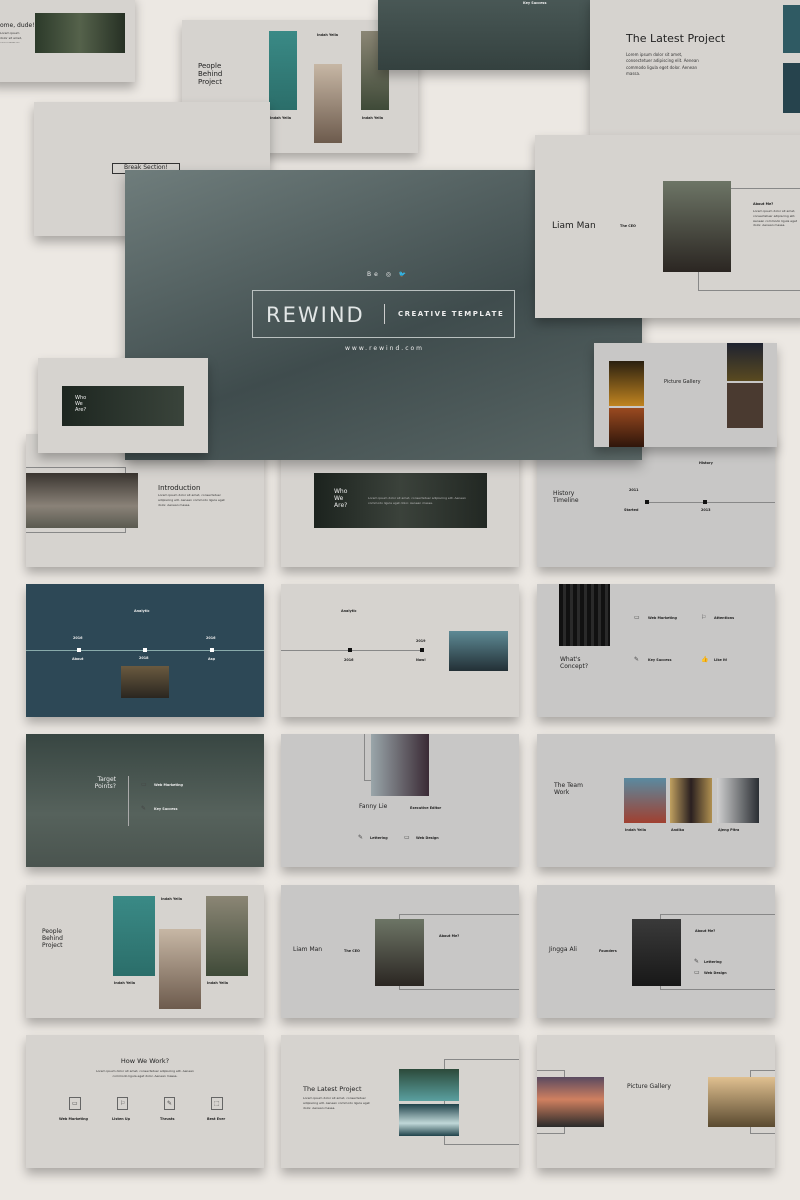 This screenshot has height=1200, width=800. I want to click on jingga-role: Founders, so click(608, 951).